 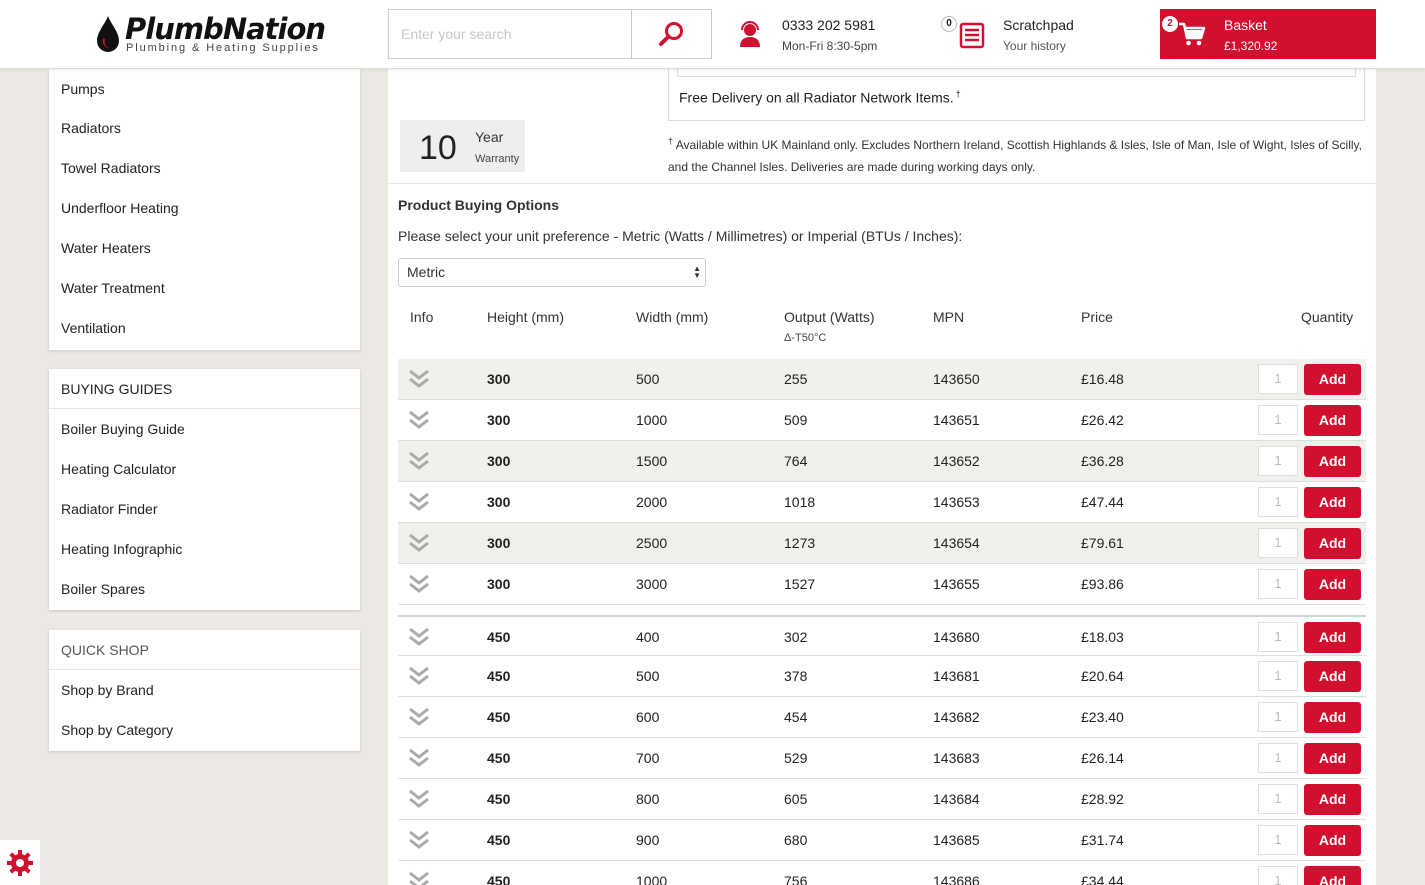 I want to click on row-output: 1273, so click(x=800, y=543).